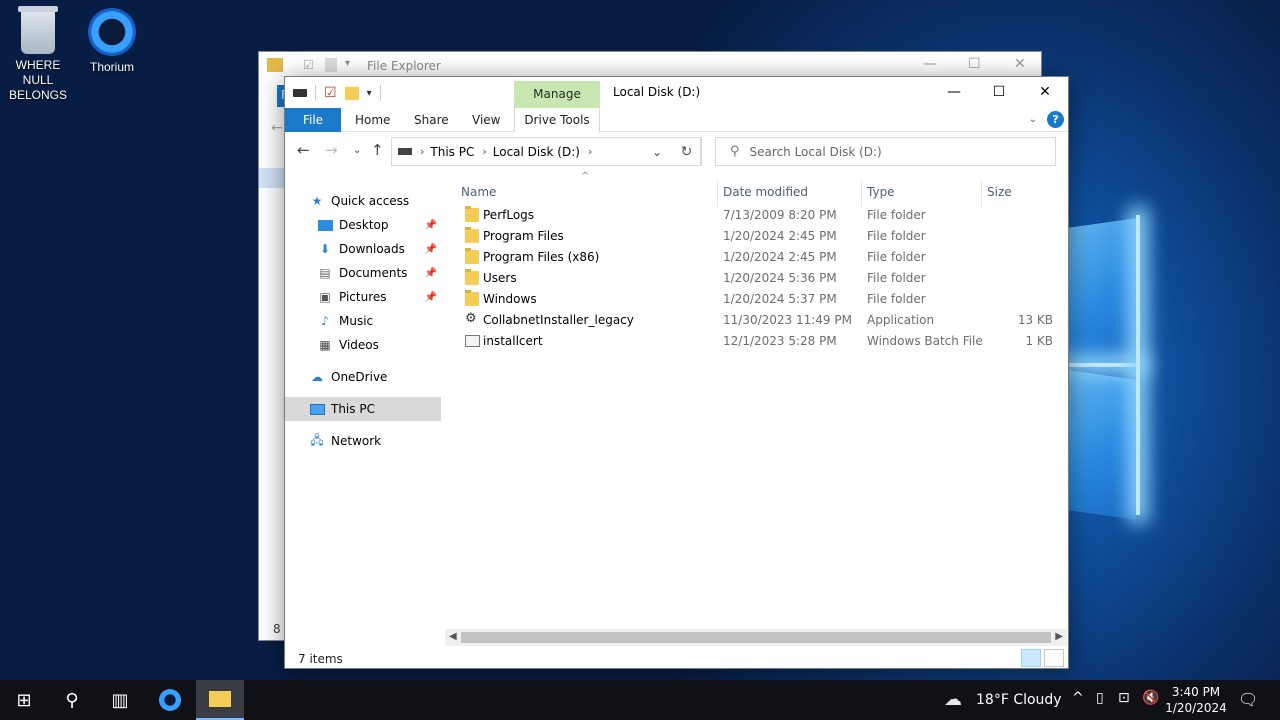 The height and width of the screenshot is (720, 1280). I want to click on address-bar: › This PC › Local Disk (D:) › ⌄, so click(546, 151).